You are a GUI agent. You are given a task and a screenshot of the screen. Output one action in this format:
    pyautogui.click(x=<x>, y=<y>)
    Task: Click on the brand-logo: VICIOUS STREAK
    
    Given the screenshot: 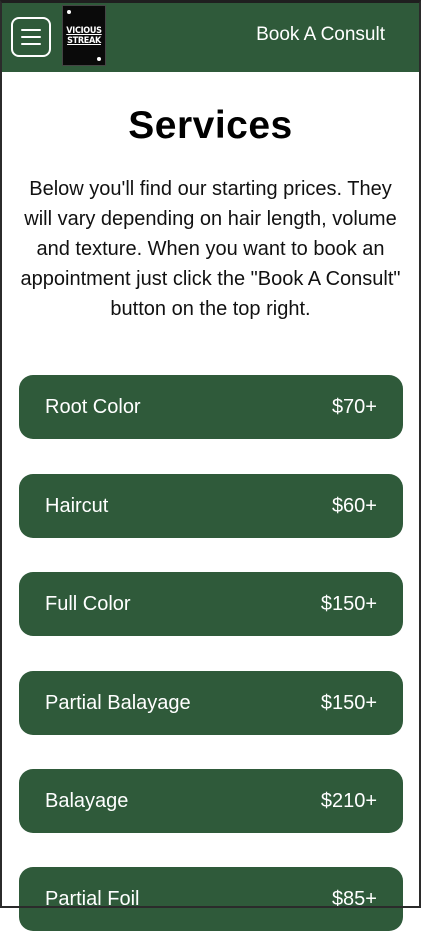 What is the action you would take?
    pyautogui.click(x=84, y=35)
    